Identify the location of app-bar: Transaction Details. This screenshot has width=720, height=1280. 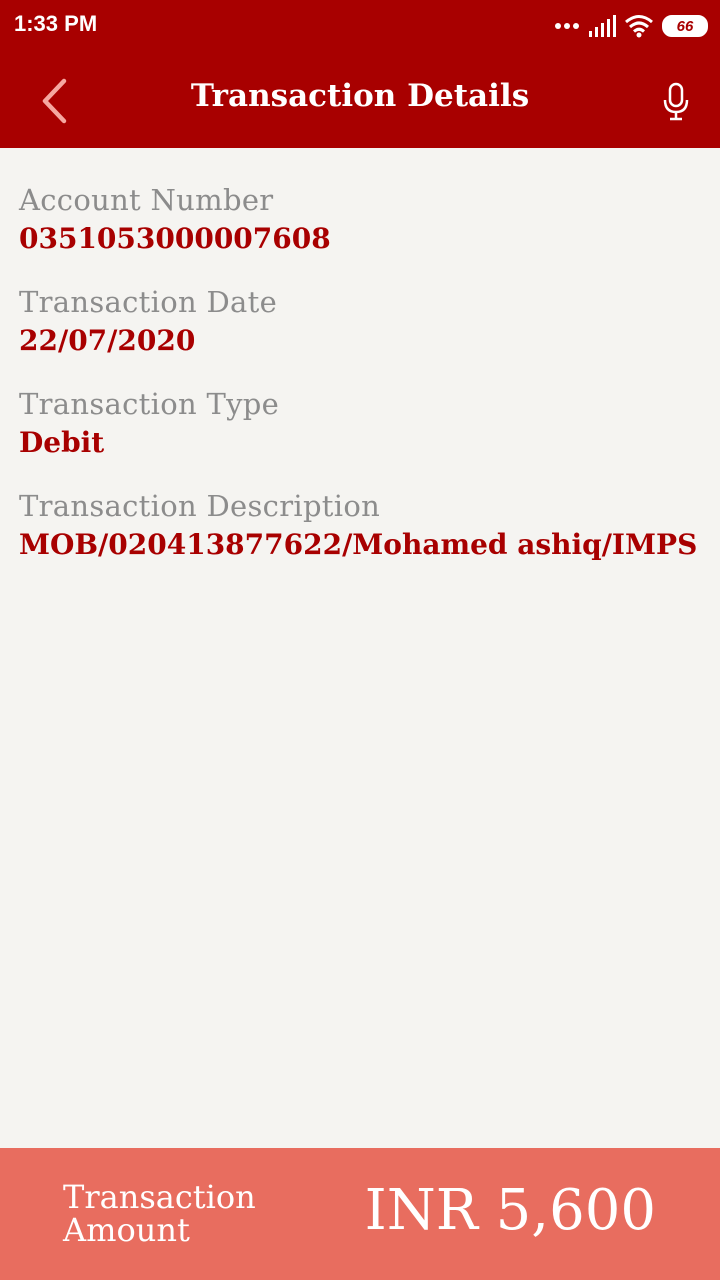
(360, 100).